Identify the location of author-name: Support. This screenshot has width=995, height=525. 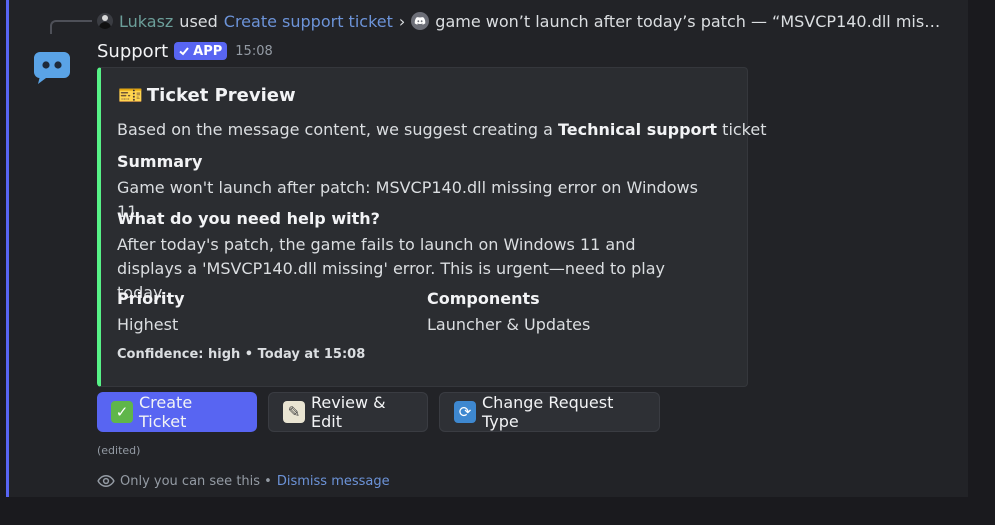
(132, 51).